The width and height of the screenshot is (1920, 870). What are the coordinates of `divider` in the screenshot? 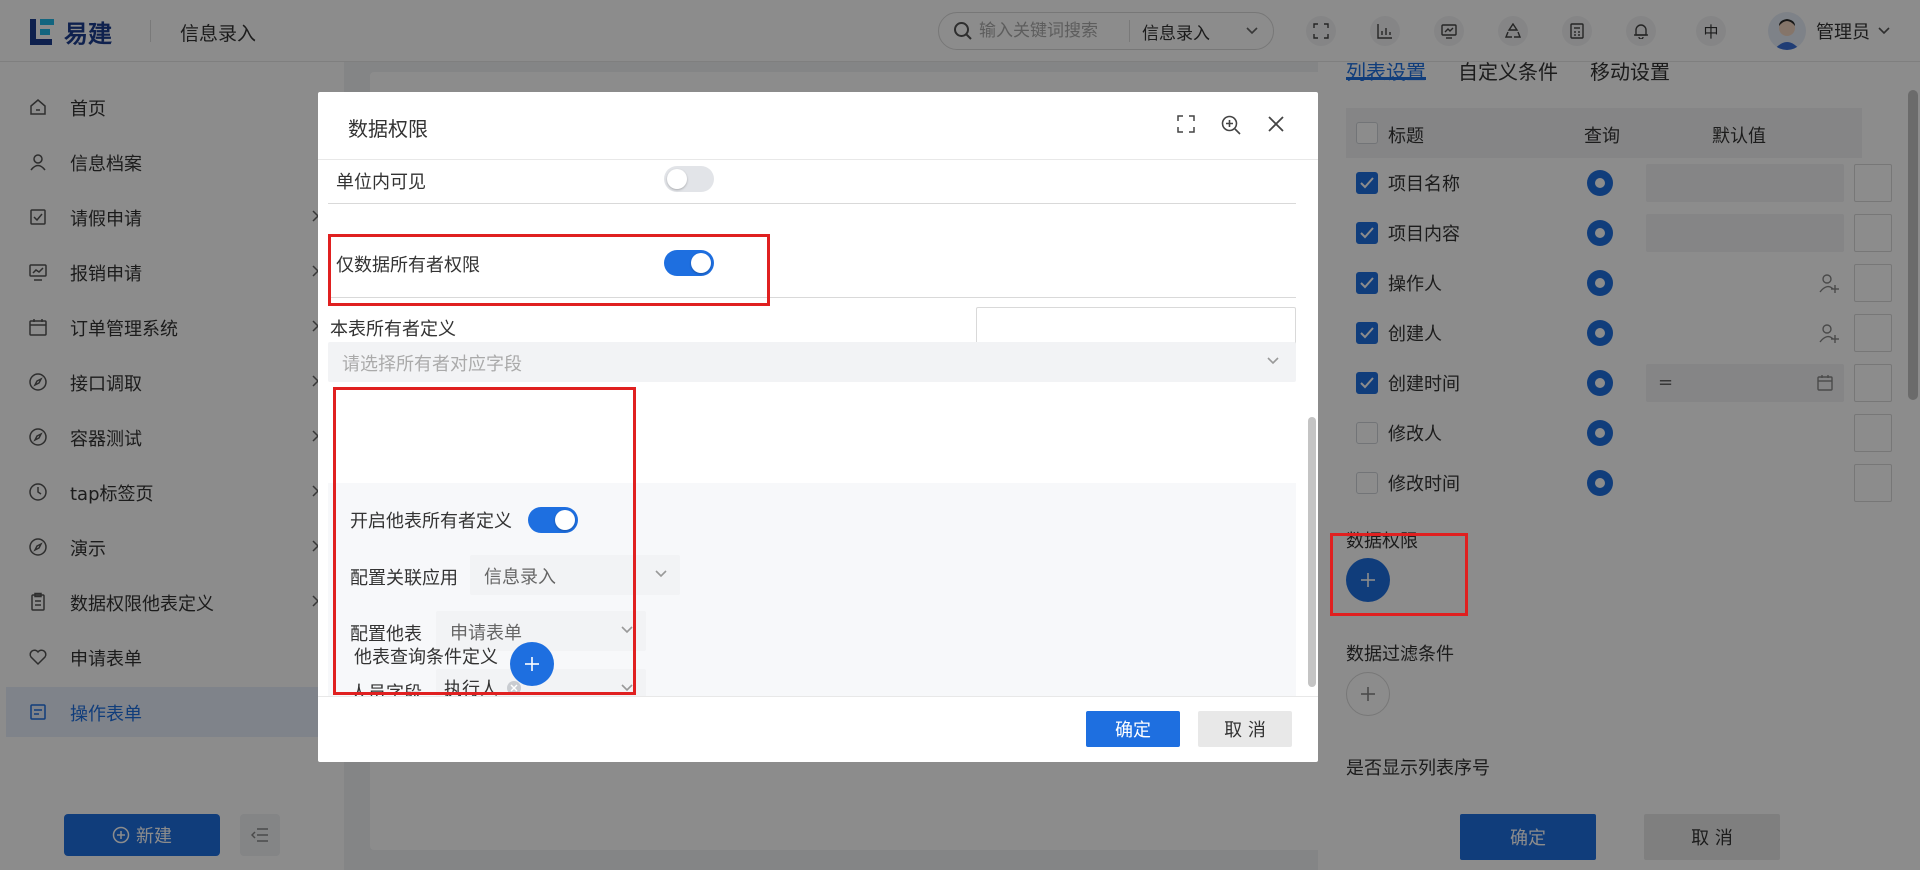 It's located at (812, 203).